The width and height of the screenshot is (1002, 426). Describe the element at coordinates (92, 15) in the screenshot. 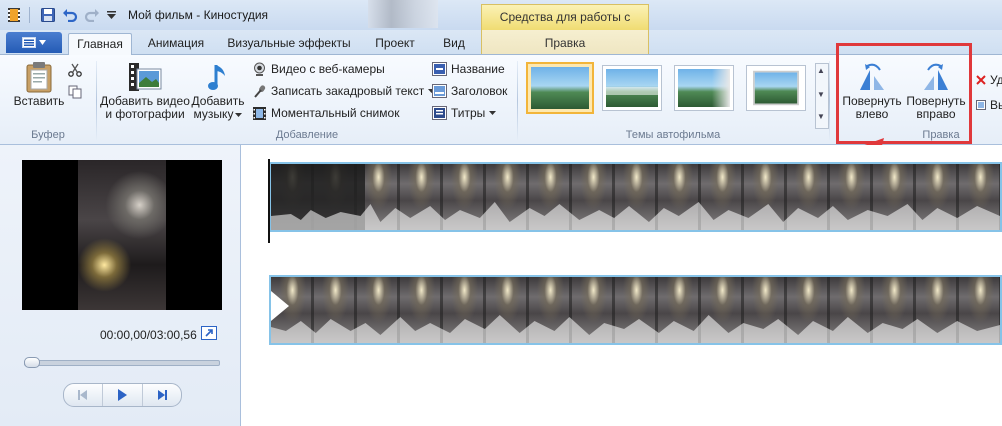

I see `redo-icon` at that location.